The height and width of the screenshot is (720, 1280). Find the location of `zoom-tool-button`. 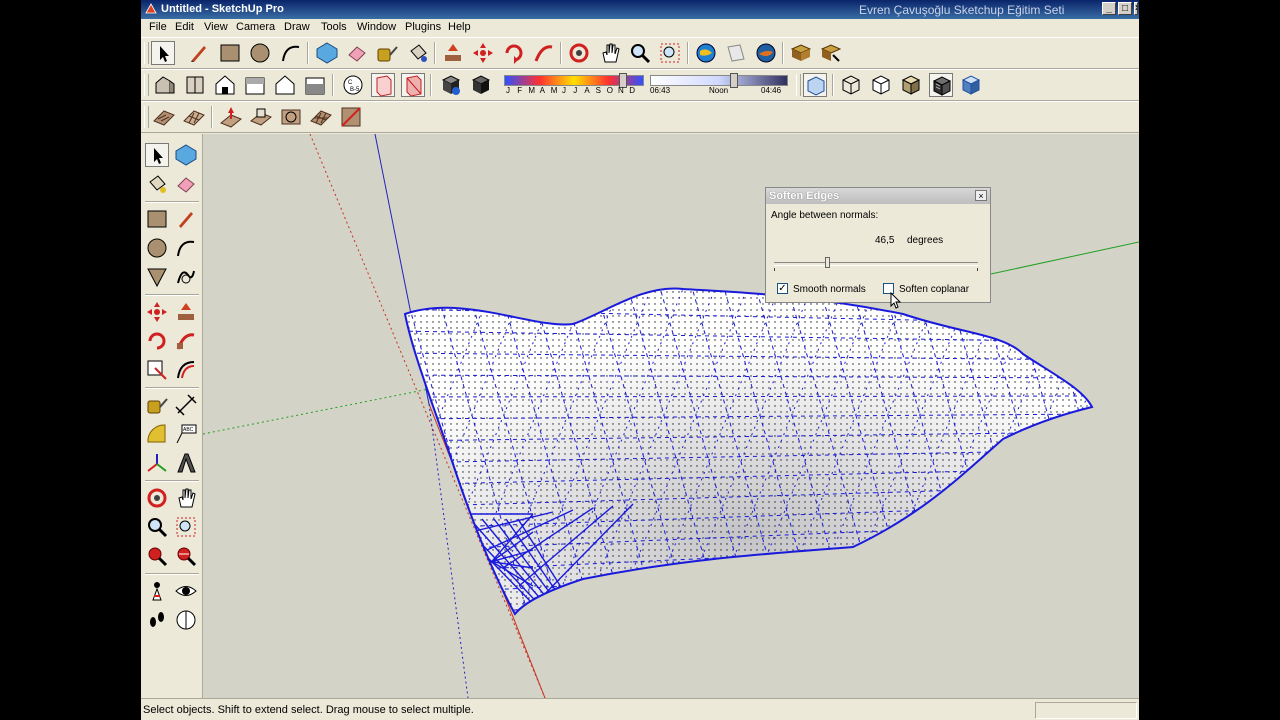

zoom-tool-button is located at coordinates (640, 53).